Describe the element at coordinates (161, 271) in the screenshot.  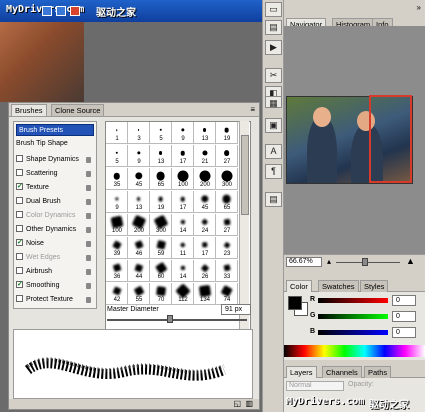
I see `brush-preset: 60` at that location.